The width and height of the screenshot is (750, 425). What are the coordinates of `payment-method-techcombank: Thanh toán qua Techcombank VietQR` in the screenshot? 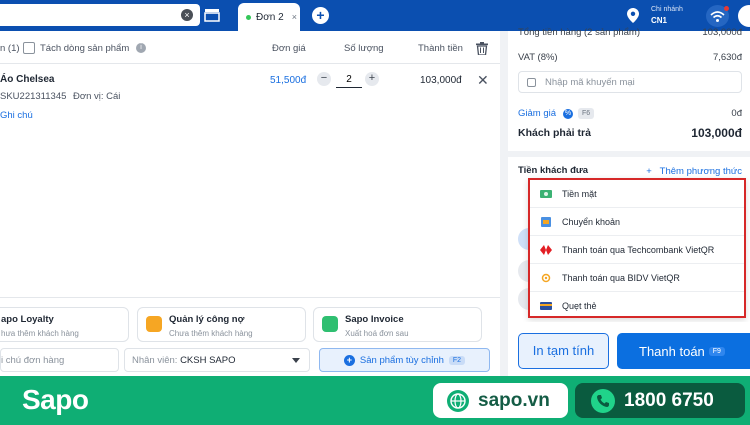 It's located at (637, 250).